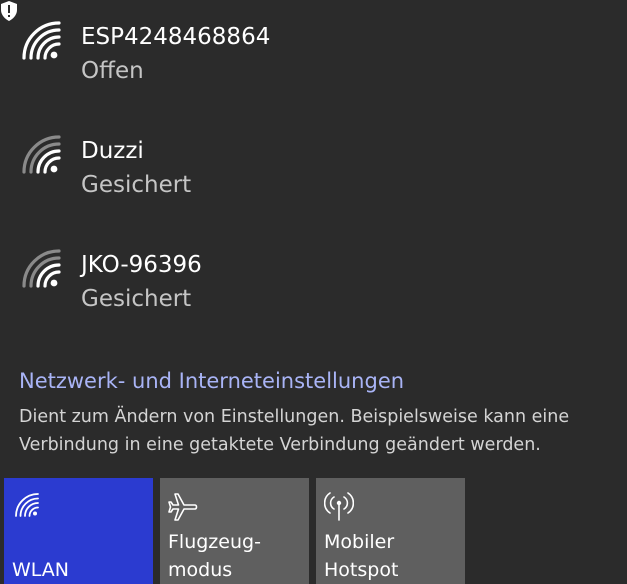 The image size is (627, 584). I want to click on tile-label-line2: WLAN, so click(41, 570).